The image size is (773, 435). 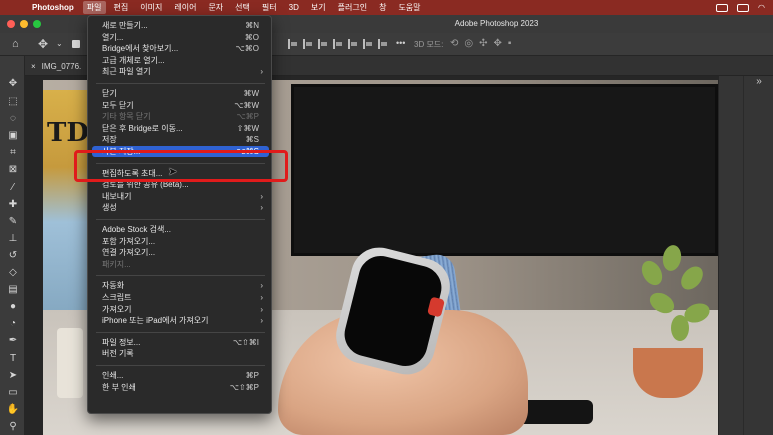 I want to click on menu-file: 파일, so click(x=94, y=7).